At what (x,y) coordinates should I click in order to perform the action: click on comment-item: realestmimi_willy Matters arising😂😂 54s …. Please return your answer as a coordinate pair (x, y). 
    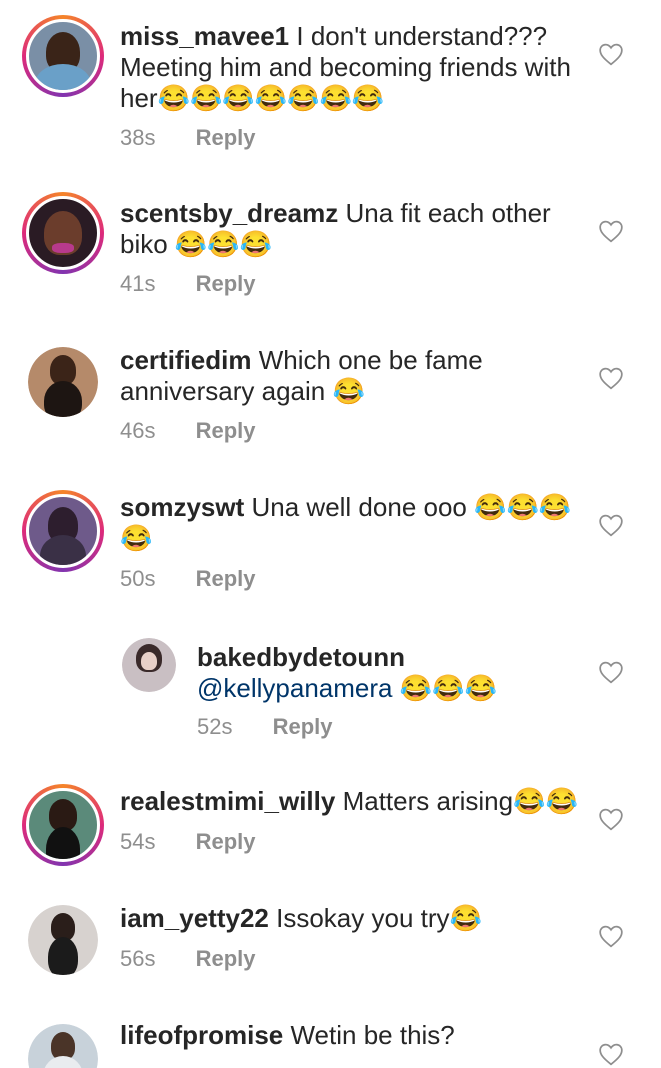
    Looking at the image, I should click on (330, 830).